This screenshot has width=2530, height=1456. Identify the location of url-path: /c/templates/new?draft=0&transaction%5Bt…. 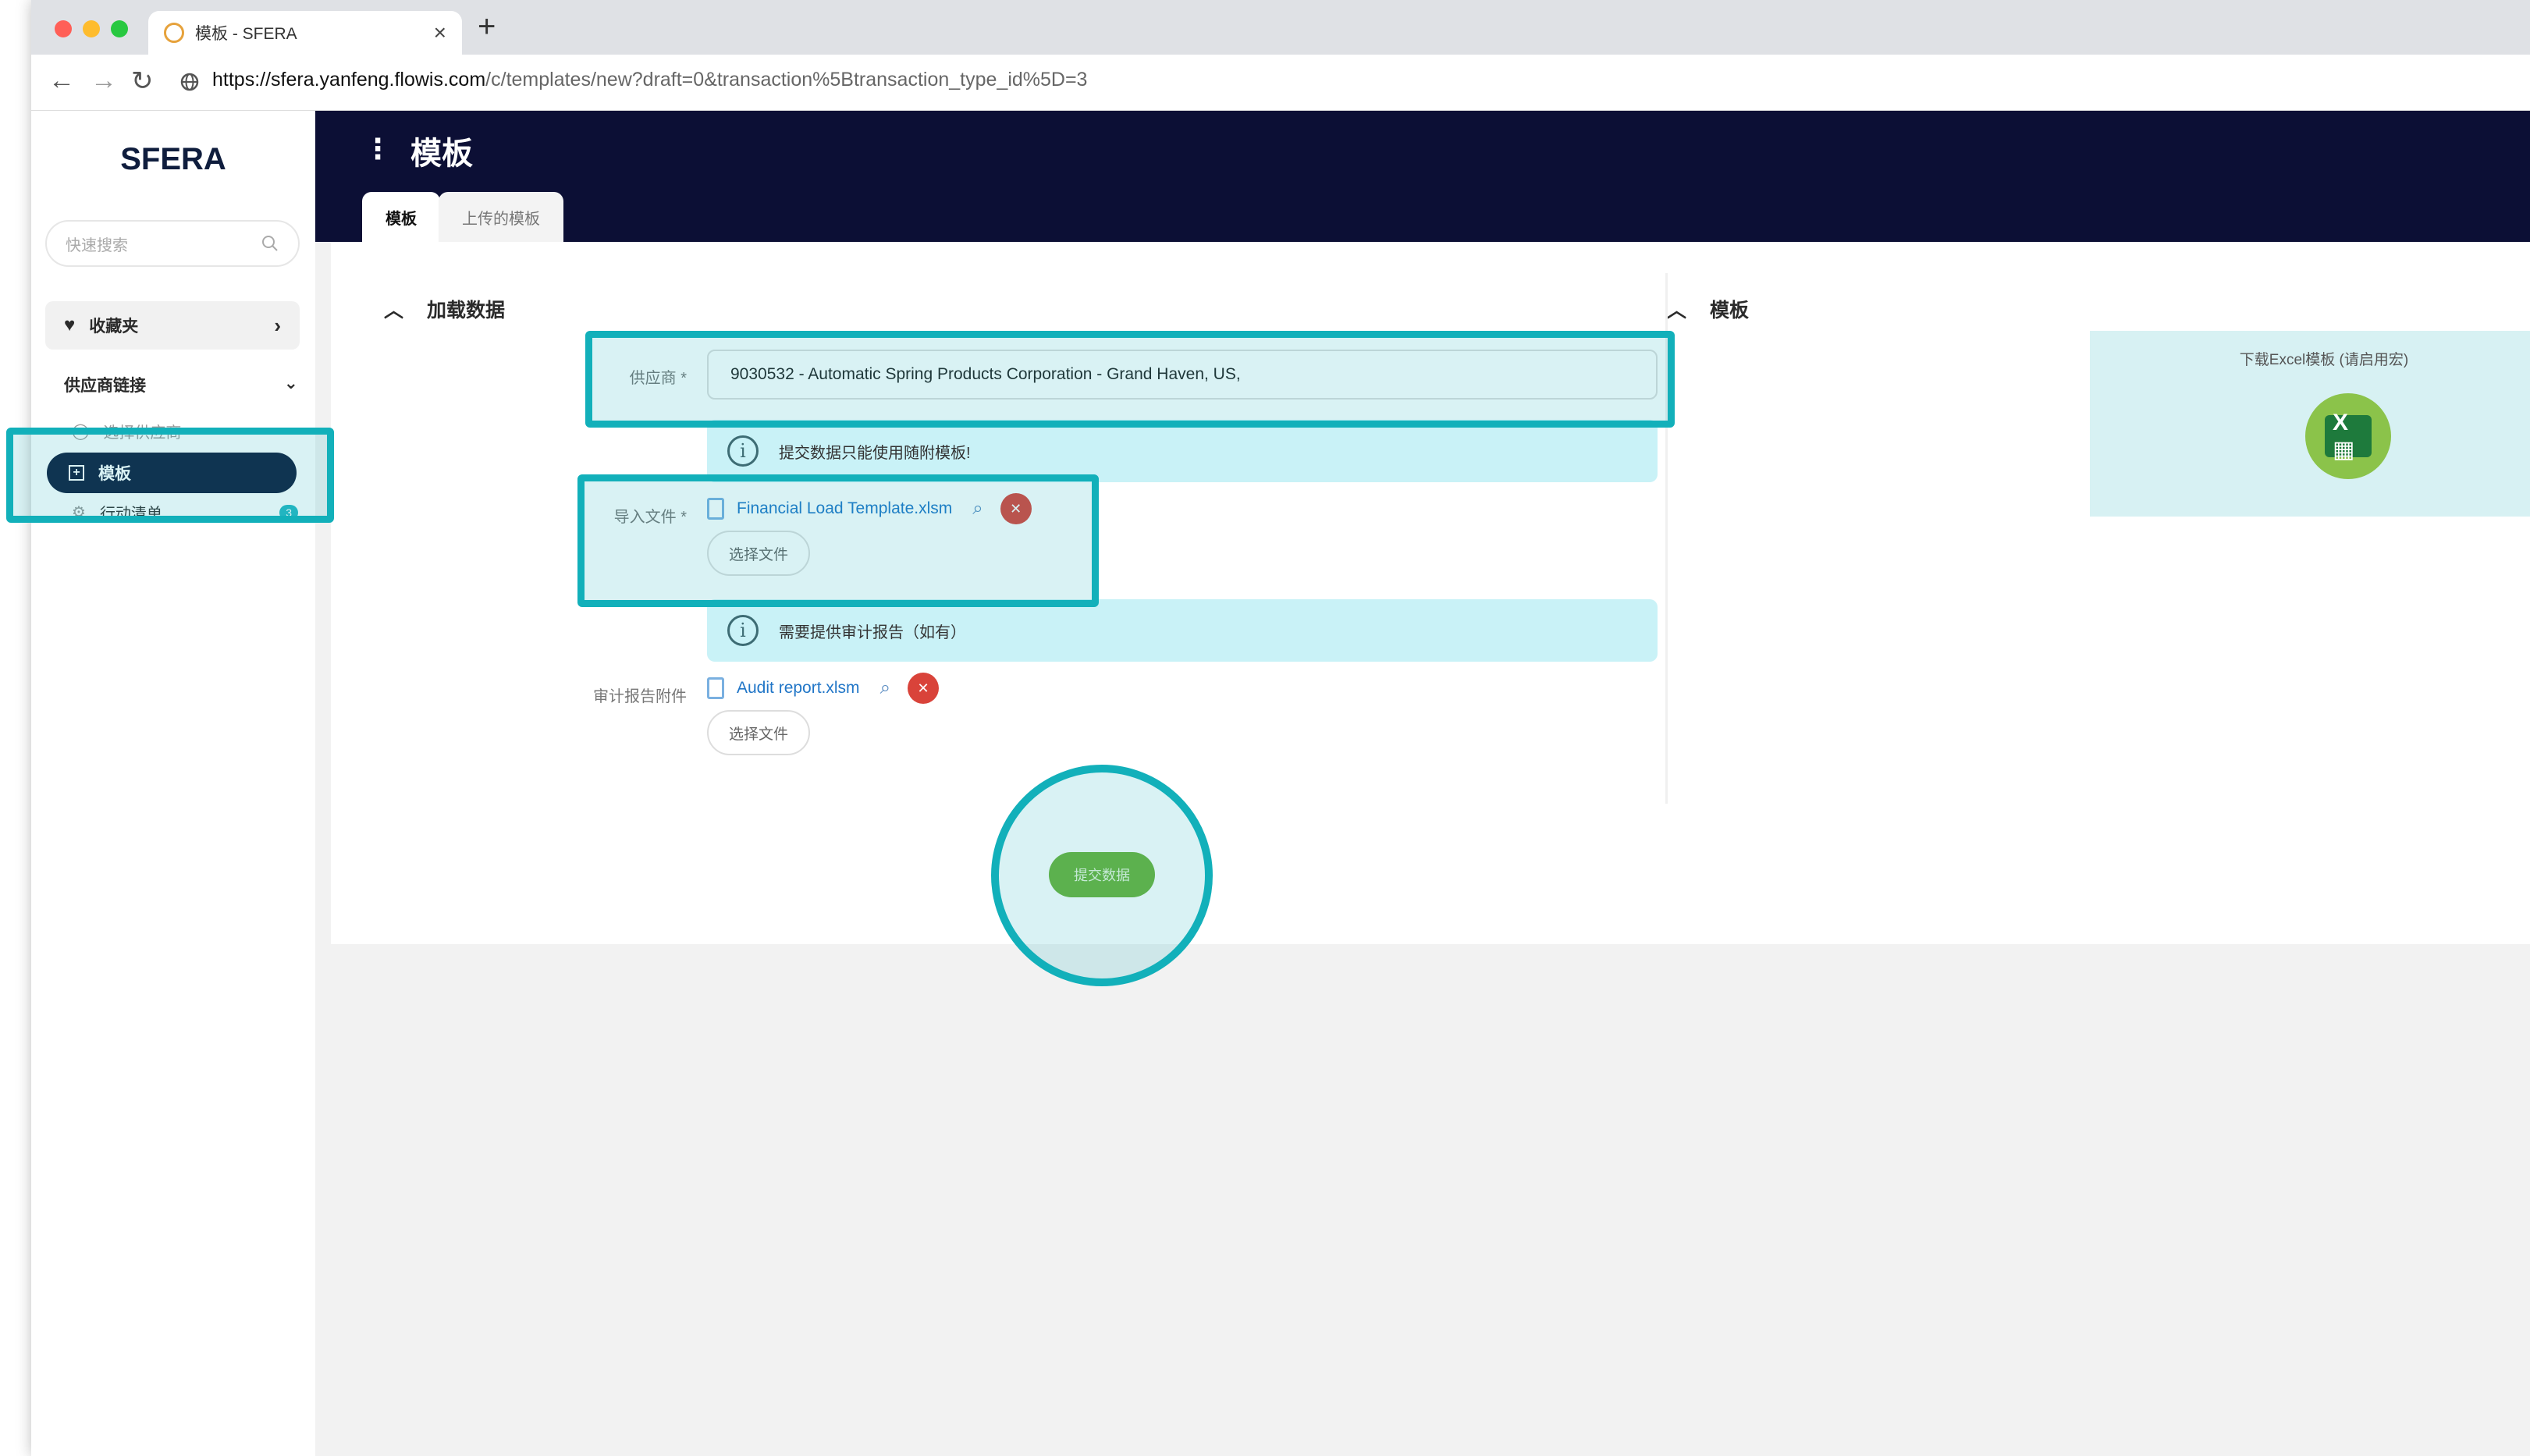
(786, 80).